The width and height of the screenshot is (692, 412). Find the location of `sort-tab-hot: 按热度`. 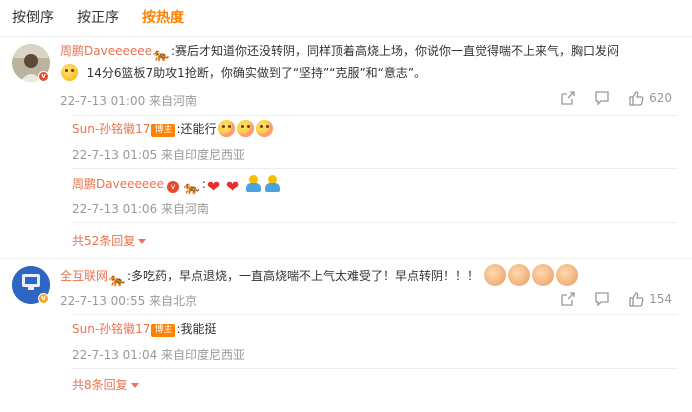

sort-tab-hot: 按热度 is located at coordinates (163, 17).